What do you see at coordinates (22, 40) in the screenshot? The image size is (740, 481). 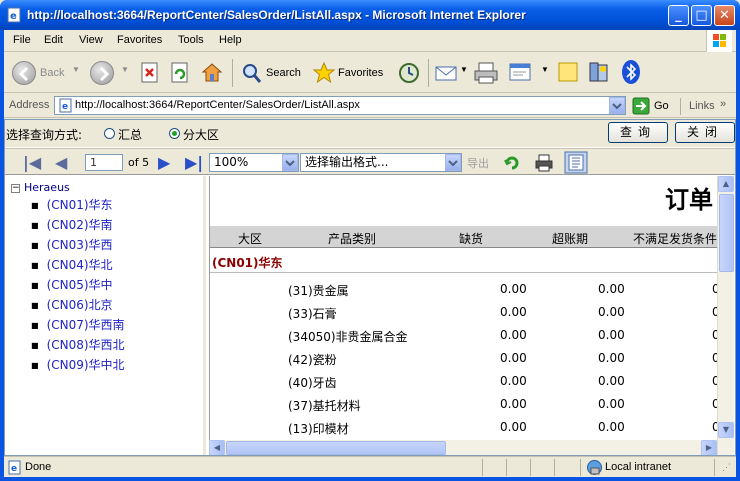 I see `menu-file: File` at bounding box center [22, 40].